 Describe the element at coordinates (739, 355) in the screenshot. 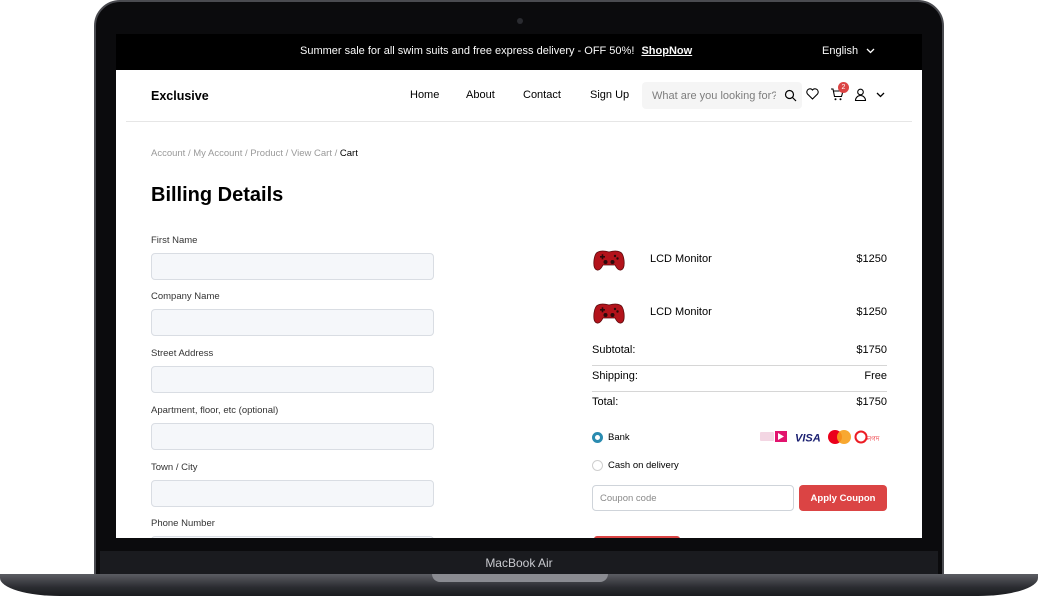

I see `subtotal-row: Subtotal: $1750` at that location.